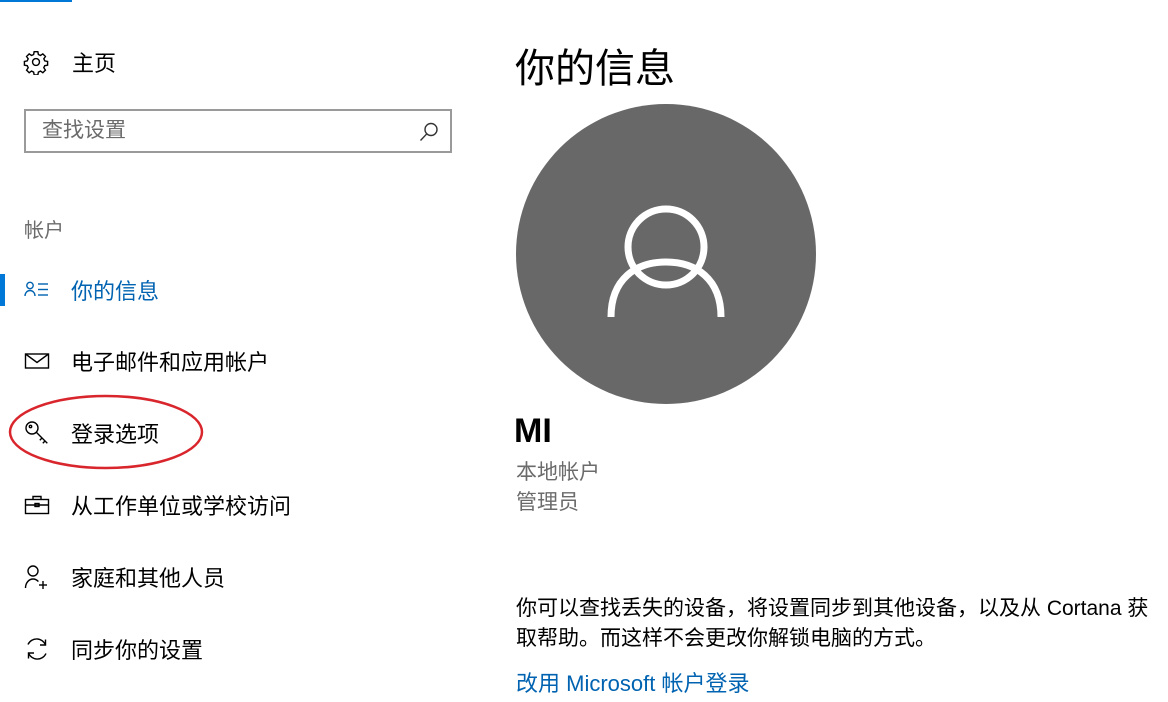  I want to click on sidebar-item-work-school: 从工作单位或学校访问, so click(235, 505).